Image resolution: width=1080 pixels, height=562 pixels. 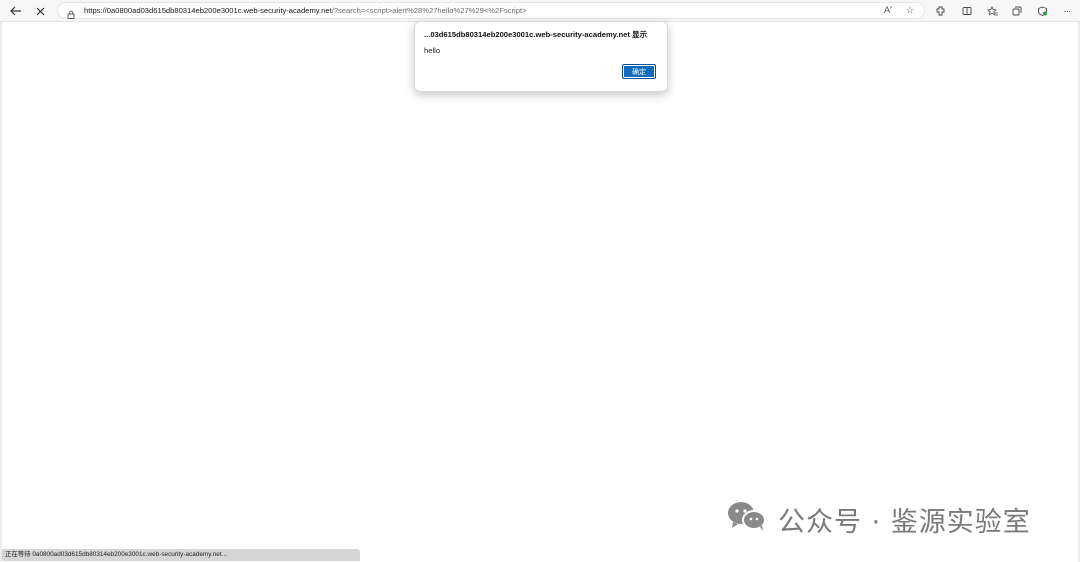 What do you see at coordinates (992, 11) in the screenshot?
I see `favorites-icon` at bounding box center [992, 11].